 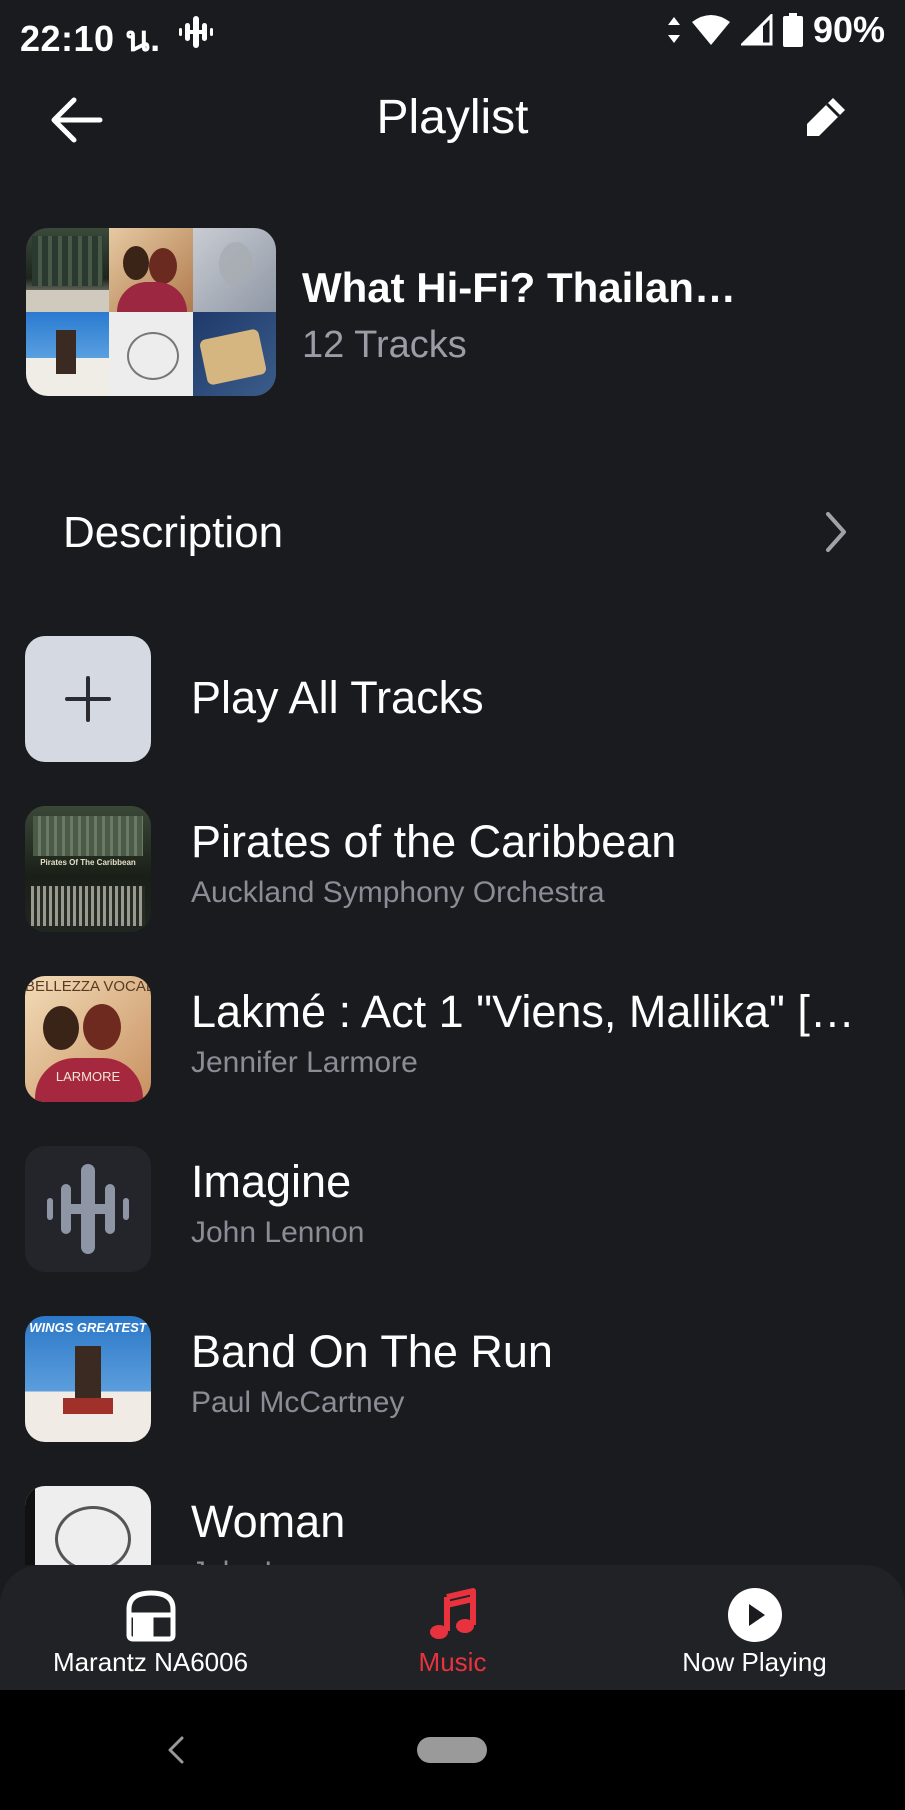 What do you see at coordinates (754, 1662) in the screenshot?
I see `nav-now-playing-label: Now Playing` at bounding box center [754, 1662].